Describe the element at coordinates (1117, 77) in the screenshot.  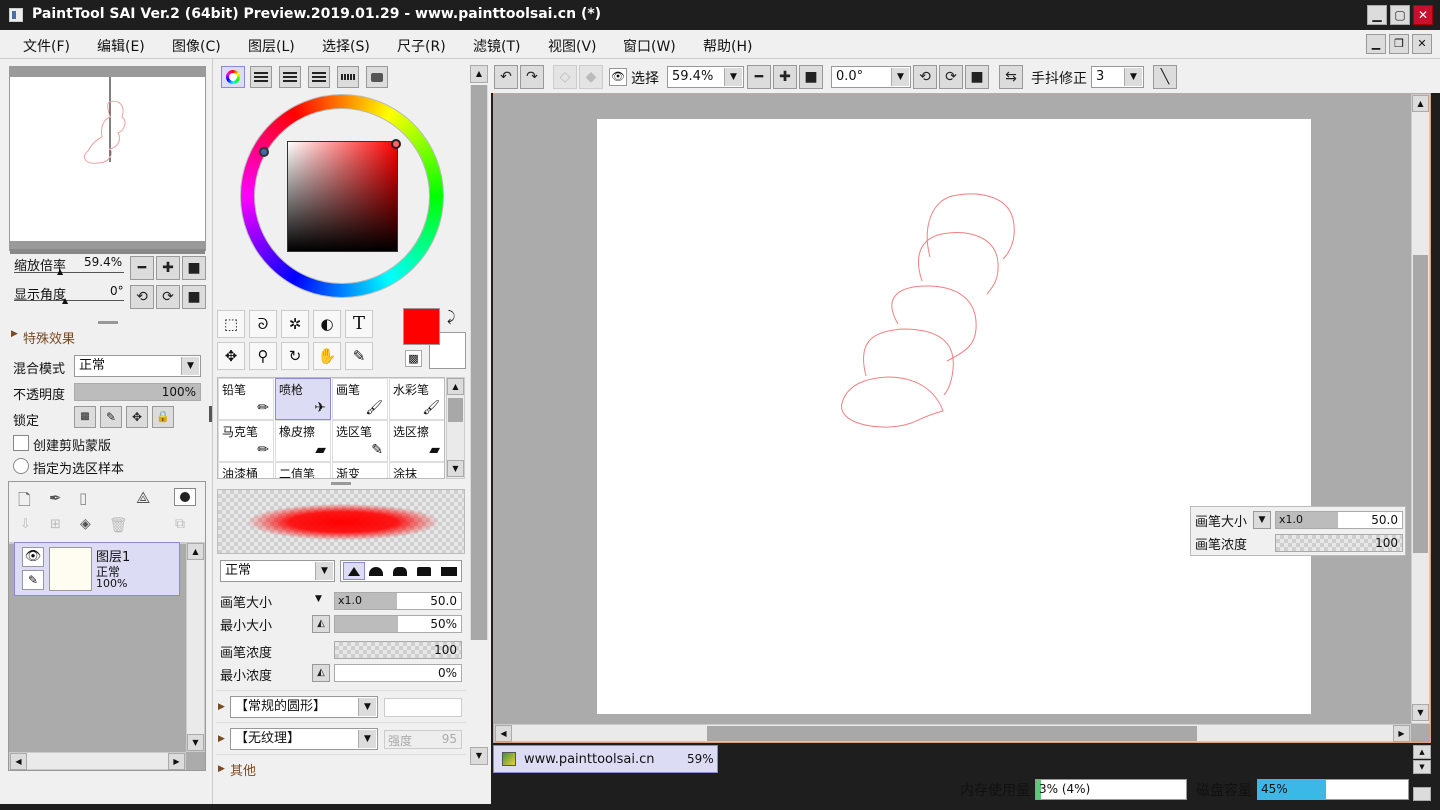
I see `stabilizer-select: 3 ▼` at that location.